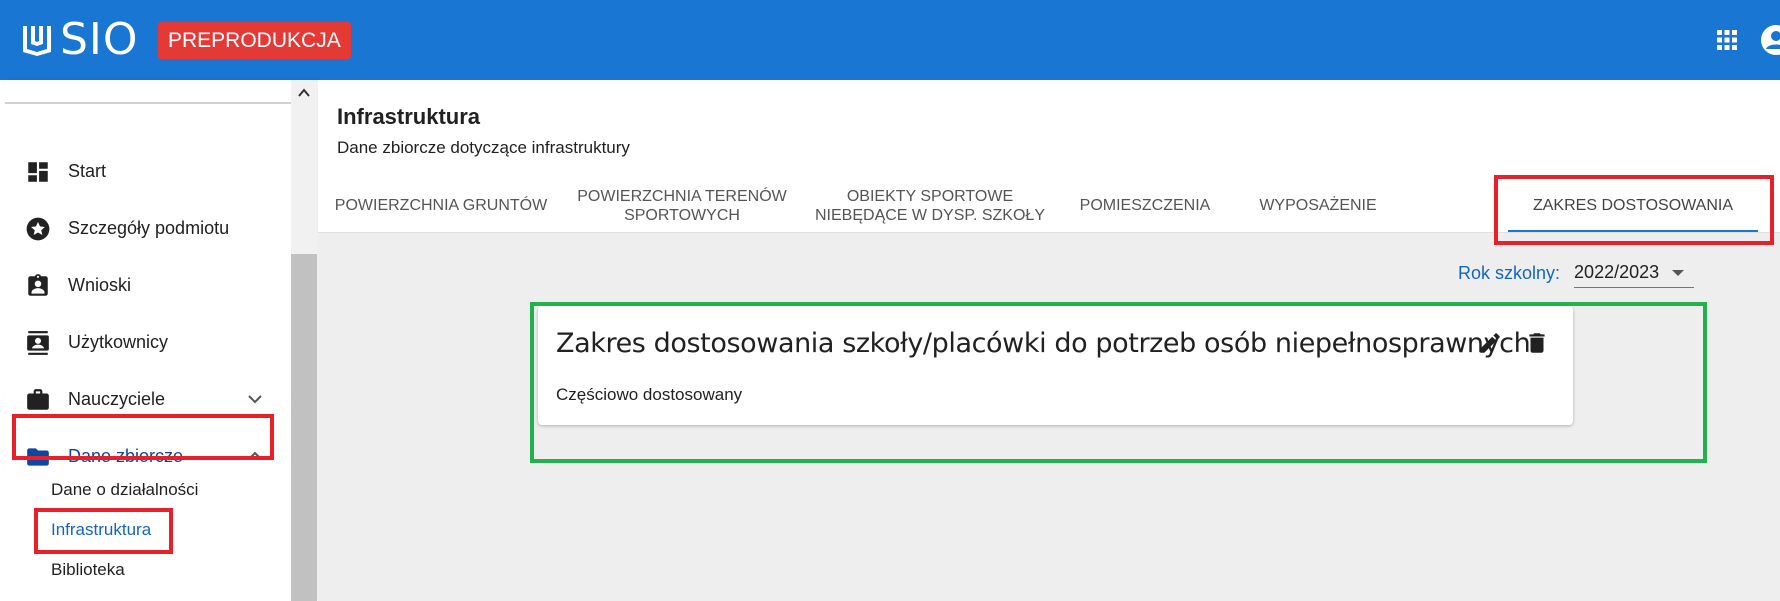 The image size is (1780, 601). What do you see at coordinates (38, 343) in the screenshot?
I see `contact-card-icon` at bounding box center [38, 343].